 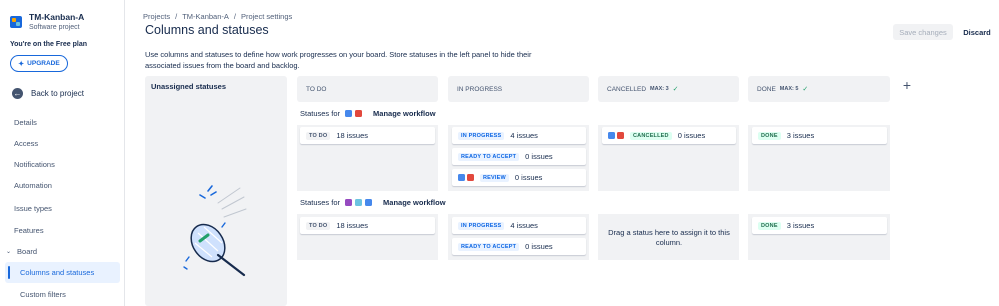 I want to click on max-limit-badge: MAX: 3, so click(x=659, y=89).